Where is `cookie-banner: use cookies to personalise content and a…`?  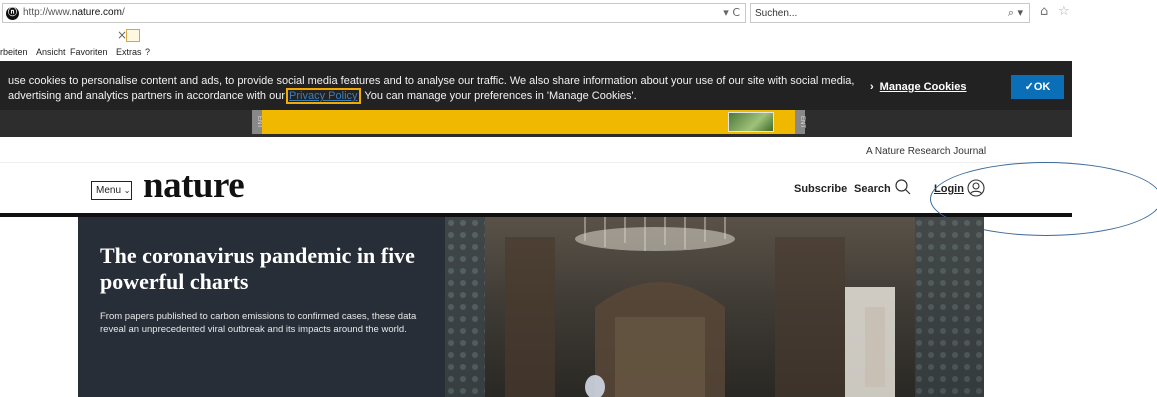 cookie-banner: use cookies to personalise content and a… is located at coordinates (536, 85).